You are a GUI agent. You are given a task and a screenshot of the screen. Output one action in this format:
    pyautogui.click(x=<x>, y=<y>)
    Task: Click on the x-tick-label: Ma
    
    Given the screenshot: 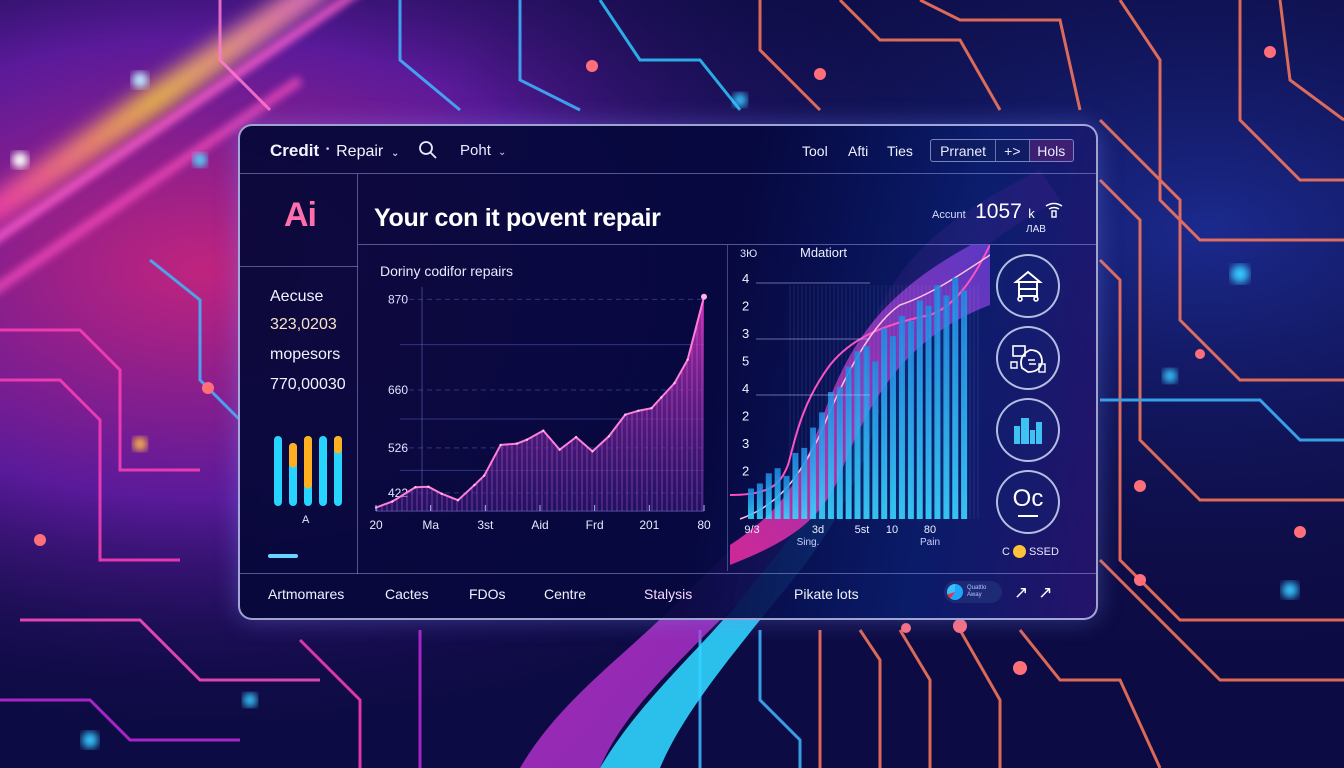 What is the action you would take?
    pyautogui.click(x=430, y=525)
    